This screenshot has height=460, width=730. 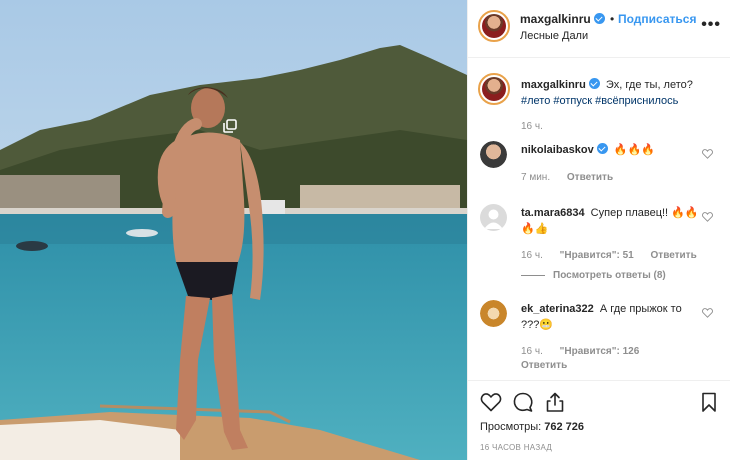 I want to click on more-dots-icon: •••, so click(x=711, y=25).